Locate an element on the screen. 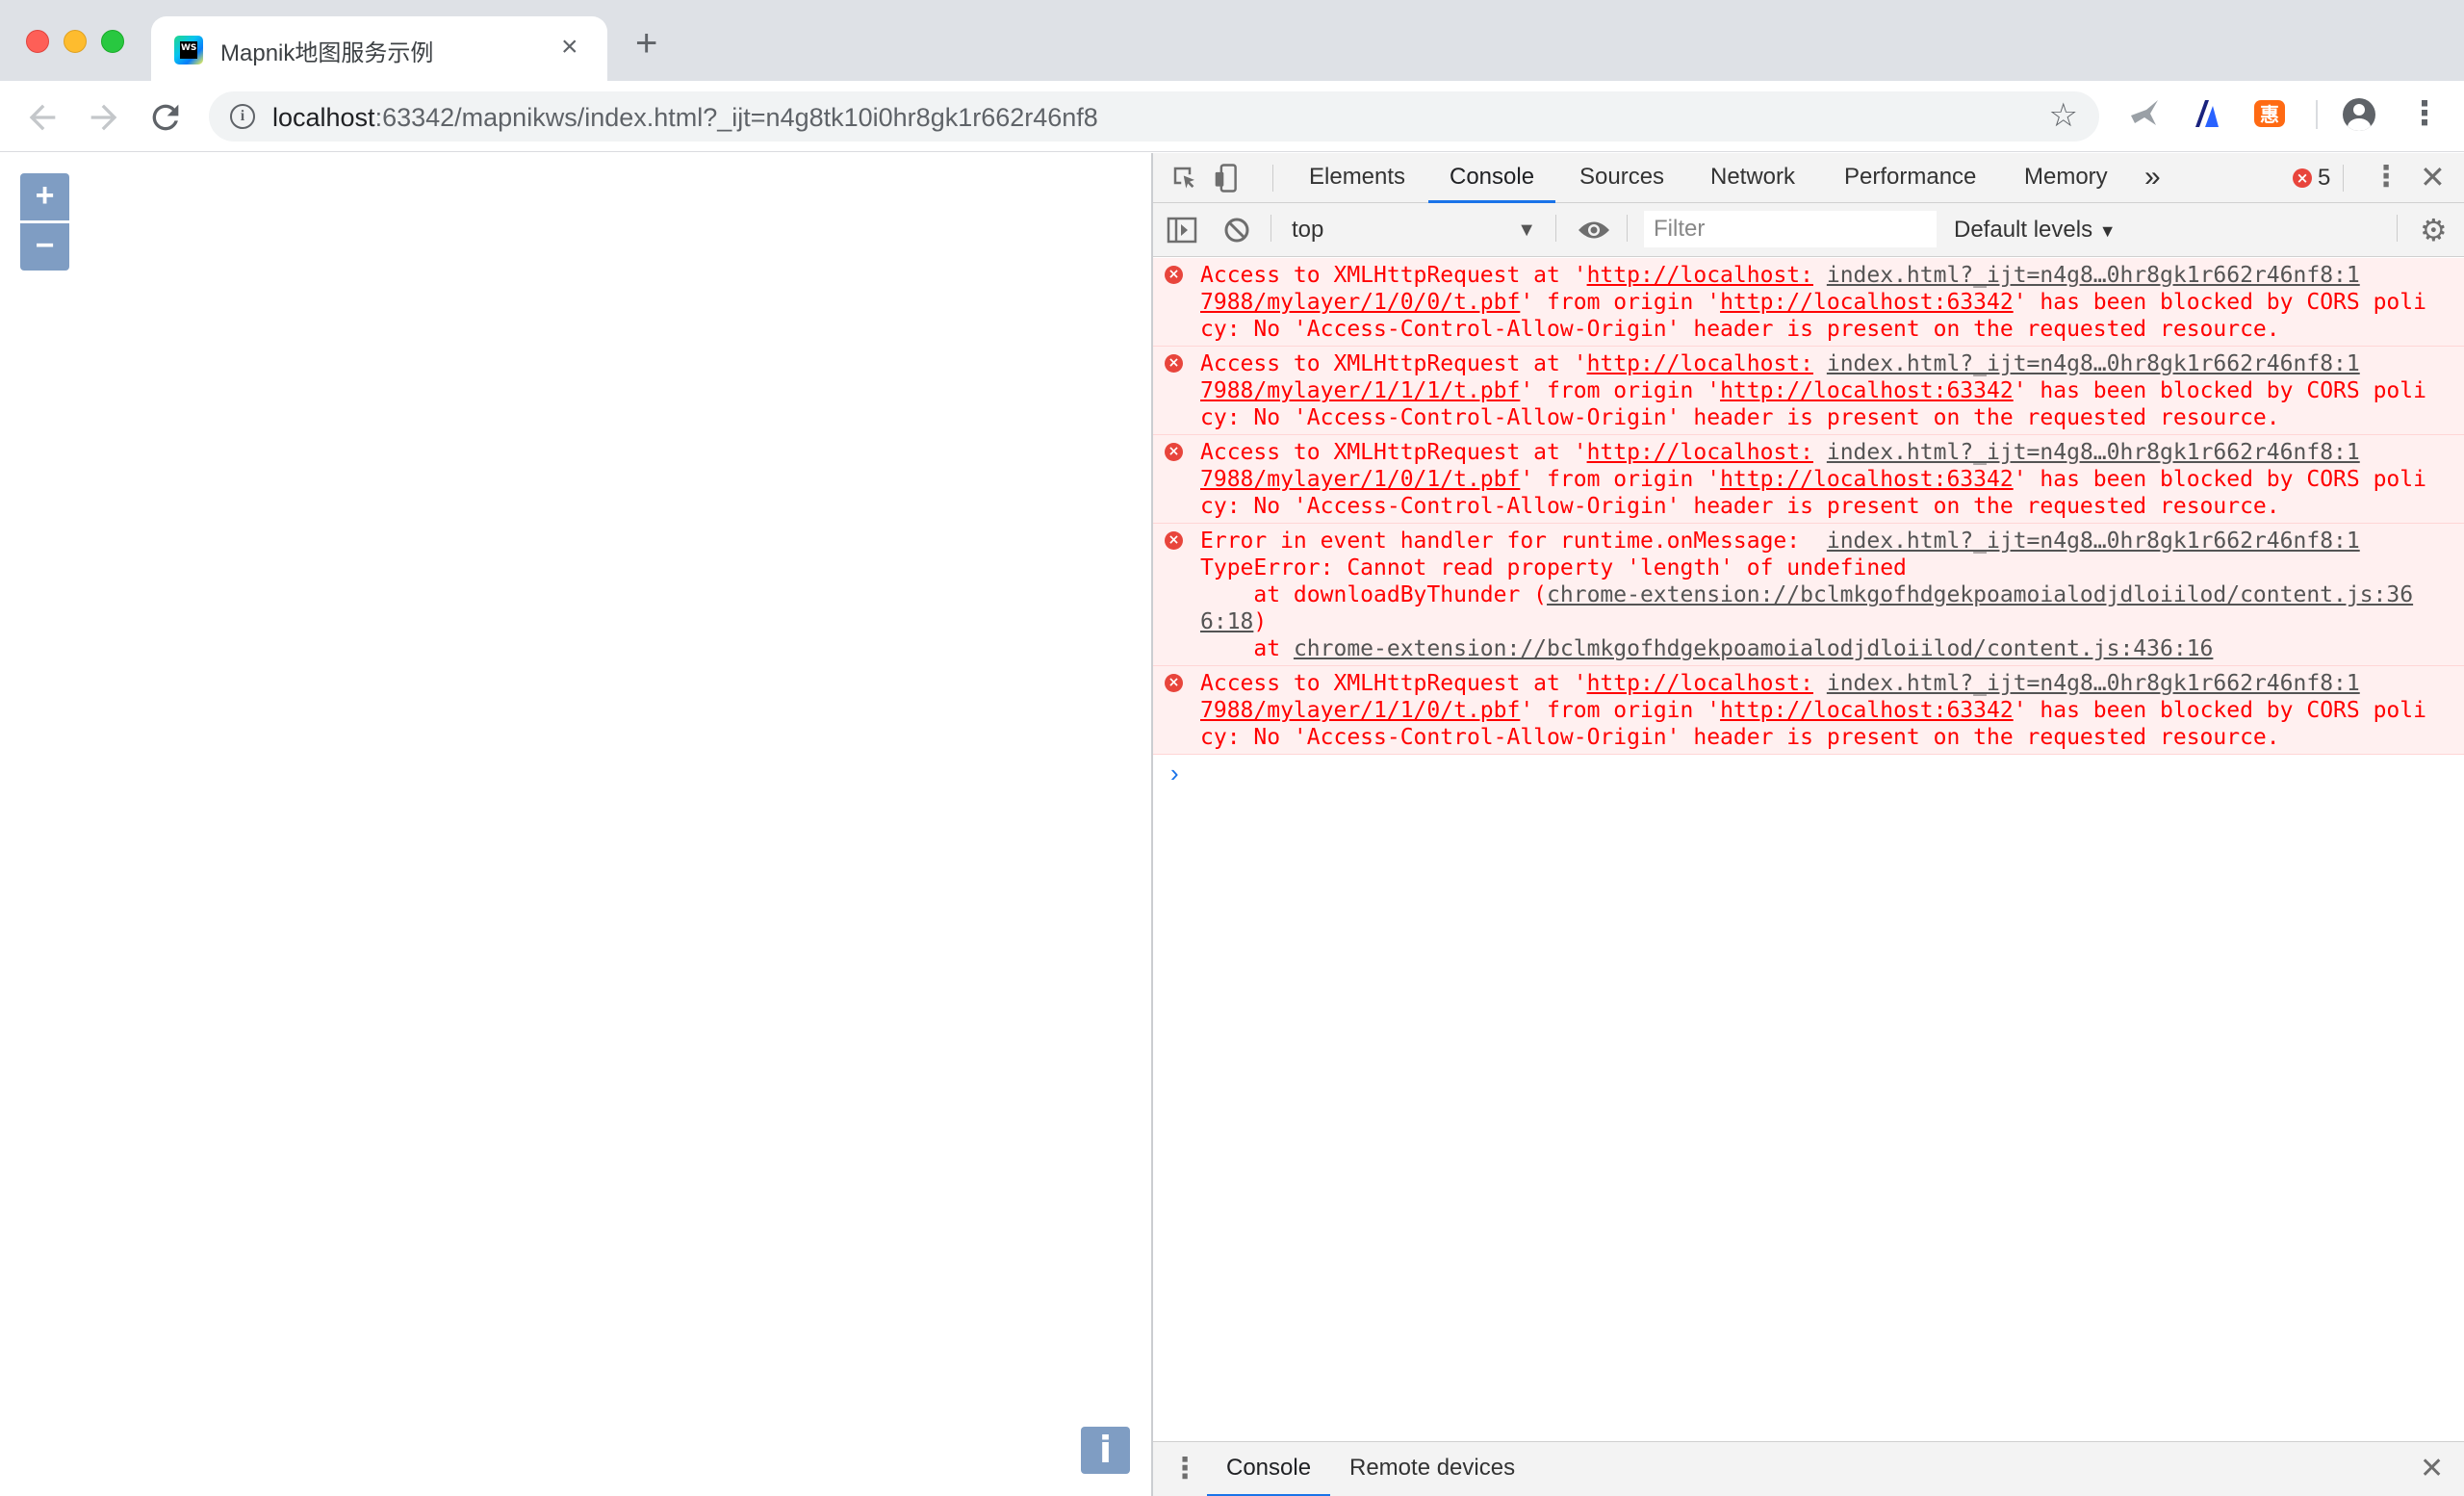 This screenshot has width=2464, height=1496. console-filter-input is located at coordinates (1790, 229).